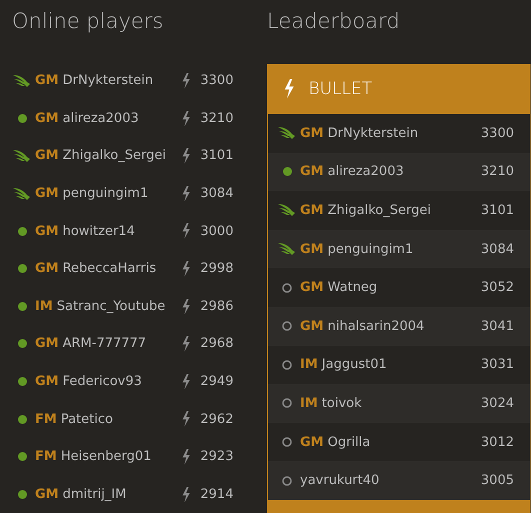 The height and width of the screenshot is (513, 531). What do you see at coordinates (353, 288) in the screenshot?
I see `player-name: Watneg` at bounding box center [353, 288].